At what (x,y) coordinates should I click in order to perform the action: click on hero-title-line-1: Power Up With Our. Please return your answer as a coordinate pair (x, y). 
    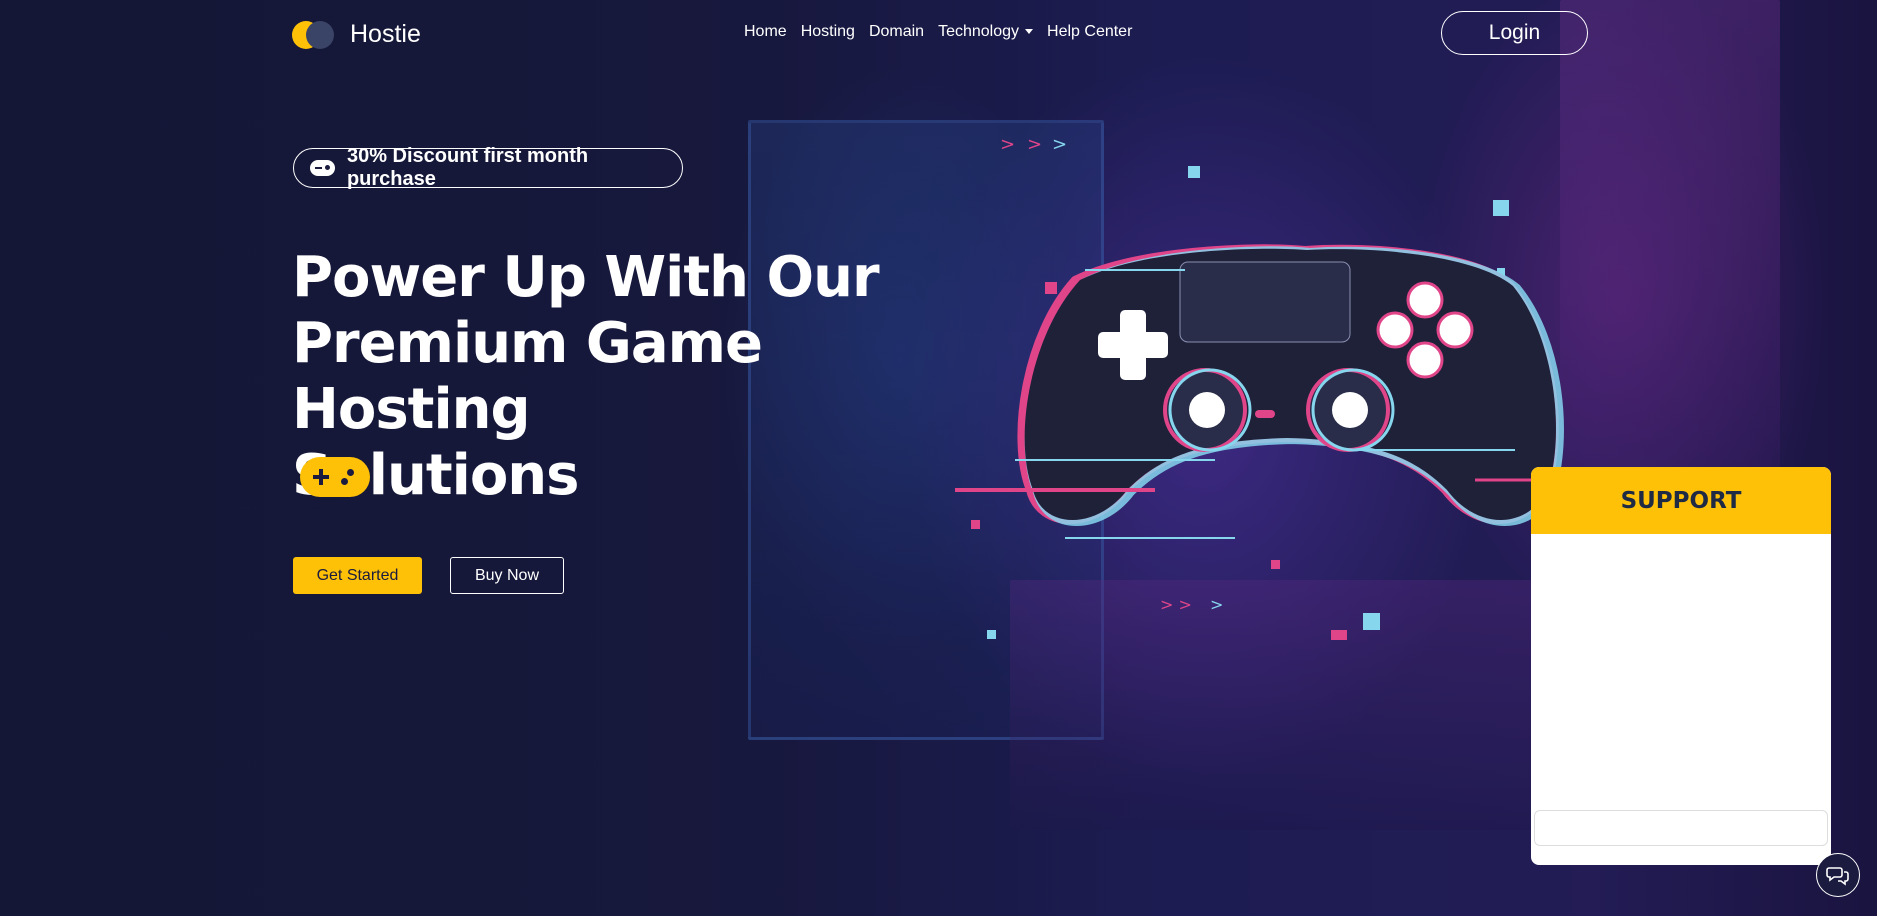
    Looking at the image, I should click on (586, 277).